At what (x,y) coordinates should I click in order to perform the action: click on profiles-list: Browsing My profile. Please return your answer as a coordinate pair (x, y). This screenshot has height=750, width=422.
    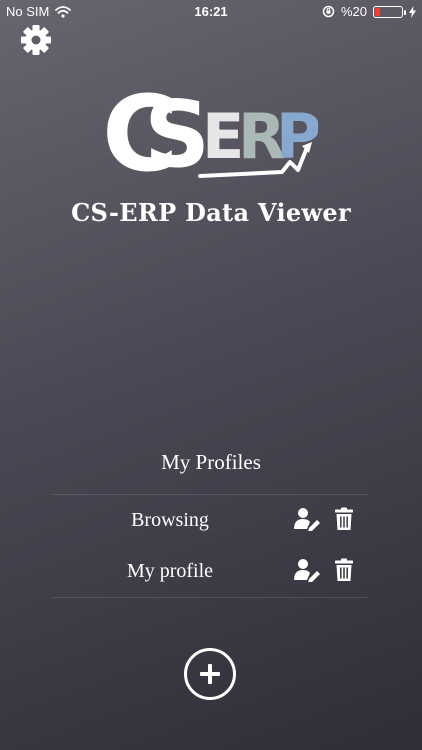
    Looking at the image, I should click on (210, 546).